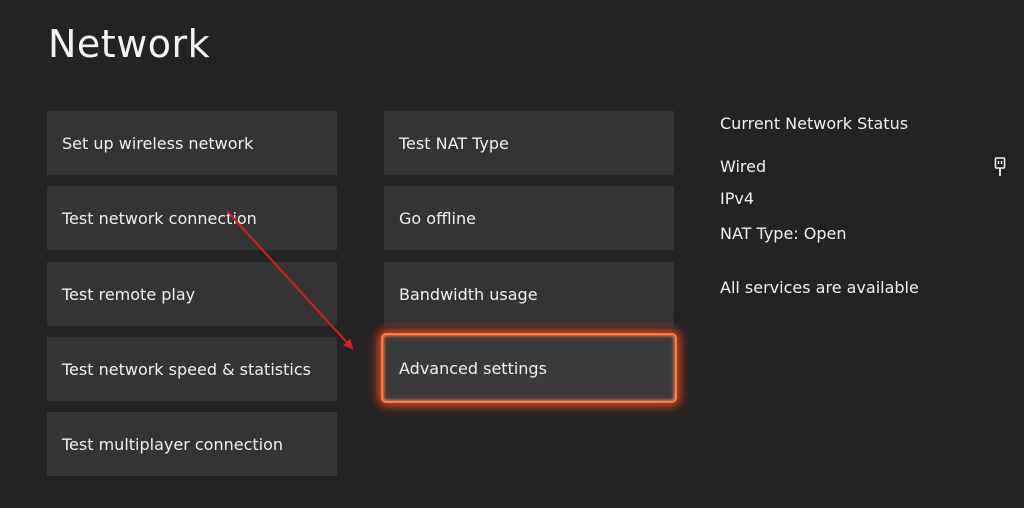 Image resolution: width=1024 pixels, height=508 pixels. I want to click on advanced-settings-button: Advanced settings, so click(529, 368).